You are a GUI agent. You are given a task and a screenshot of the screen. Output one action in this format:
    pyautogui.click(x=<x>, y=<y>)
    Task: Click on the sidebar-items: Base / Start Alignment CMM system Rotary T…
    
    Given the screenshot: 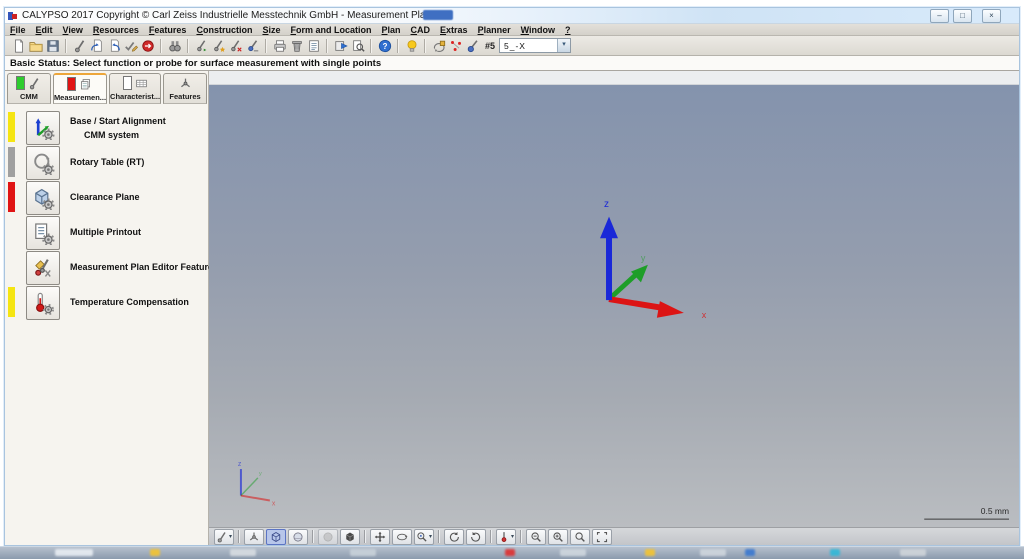 What is the action you would take?
    pyautogui.click(x=111, y=215)
    